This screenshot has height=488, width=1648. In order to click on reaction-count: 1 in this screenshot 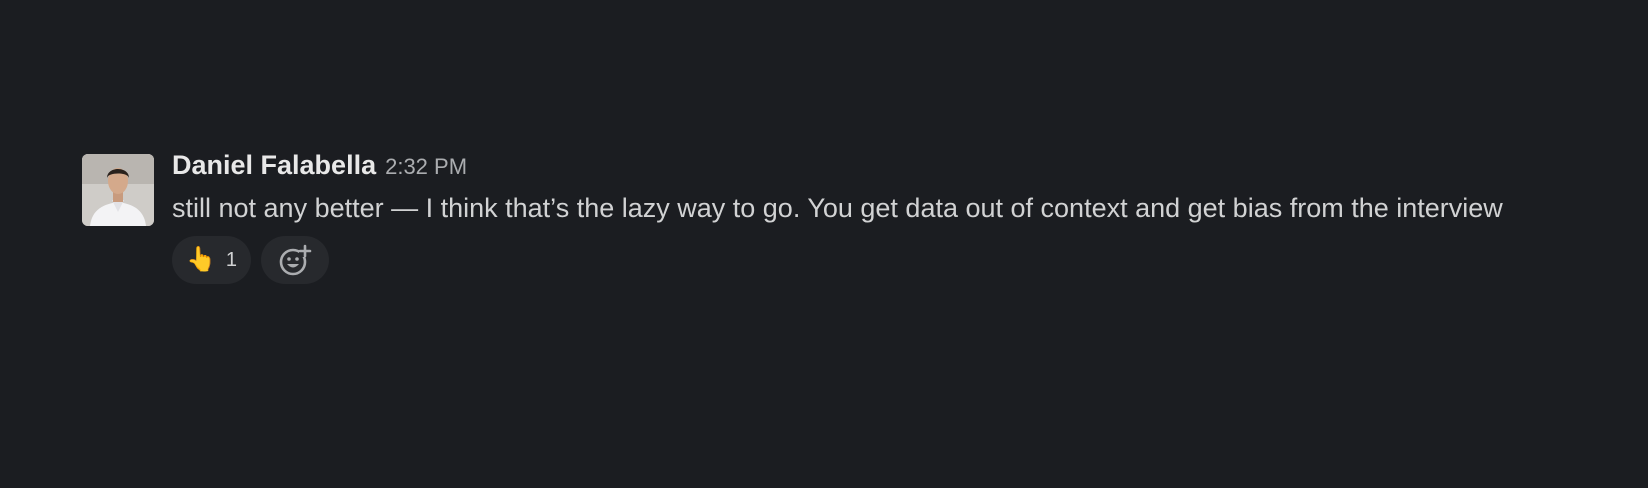, I will do `click(231, 259)`.